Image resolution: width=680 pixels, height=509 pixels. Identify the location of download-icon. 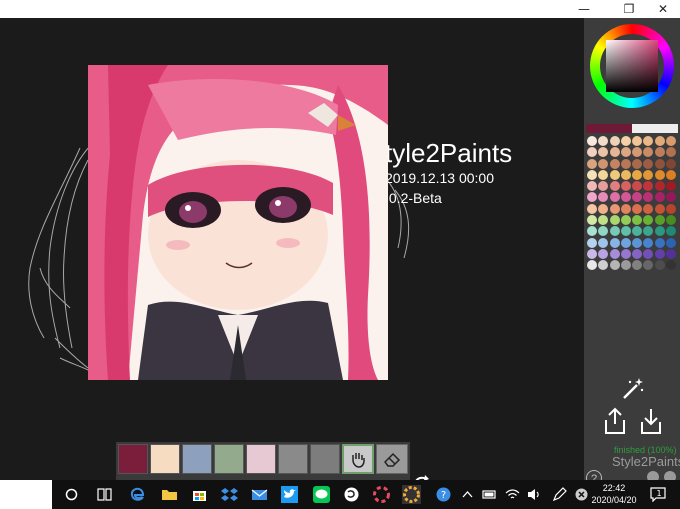
(651, 421).